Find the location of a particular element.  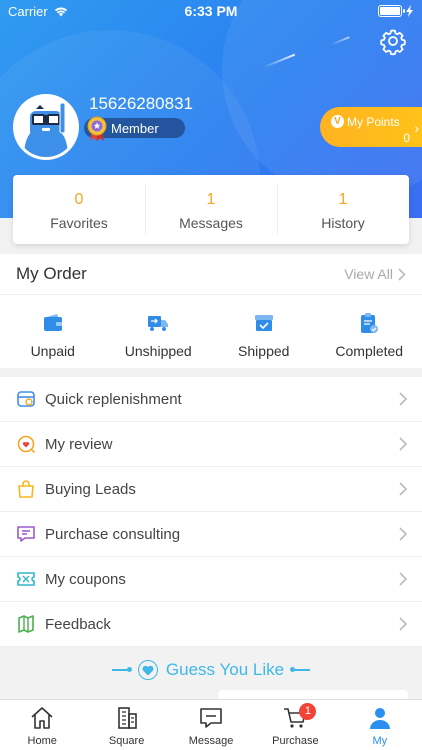

home-icon is located at coordinates (42, 718).